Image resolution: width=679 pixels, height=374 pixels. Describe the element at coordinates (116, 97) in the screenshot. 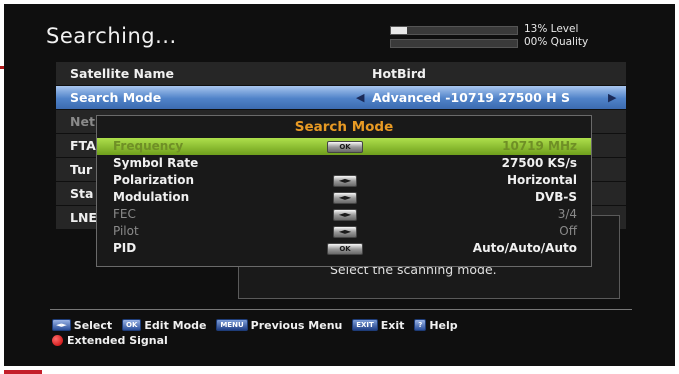

I see `menu-item-label: Search Mode` at that location.